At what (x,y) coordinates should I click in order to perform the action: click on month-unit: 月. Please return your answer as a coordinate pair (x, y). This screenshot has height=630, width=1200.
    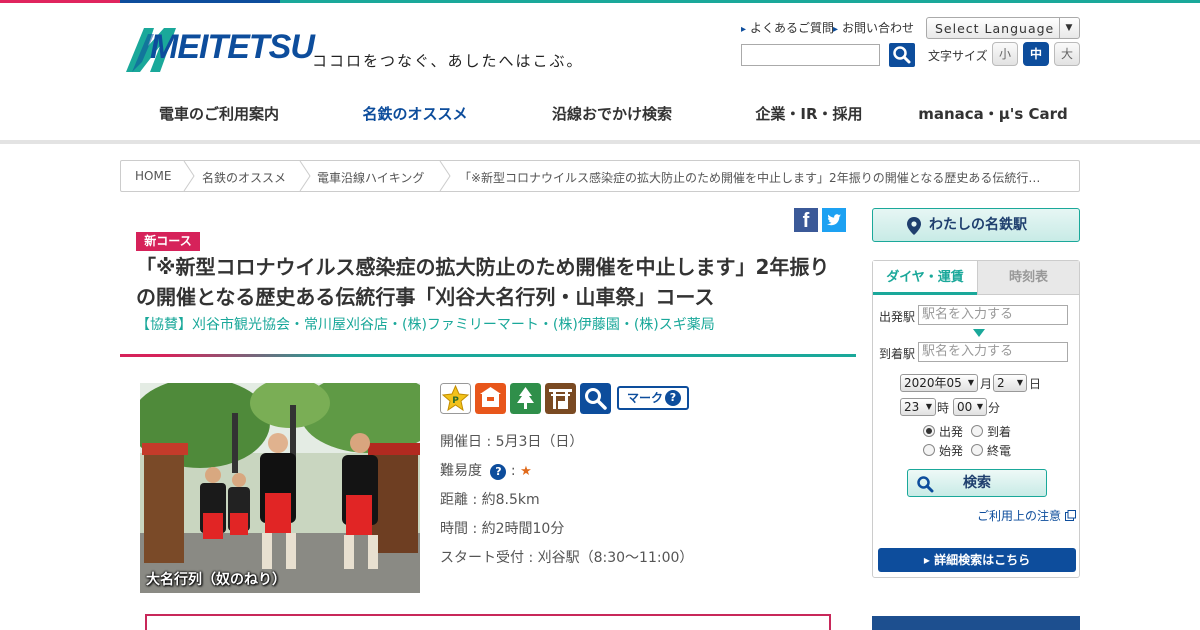
    Looking at the image, I should click on (986, 384).